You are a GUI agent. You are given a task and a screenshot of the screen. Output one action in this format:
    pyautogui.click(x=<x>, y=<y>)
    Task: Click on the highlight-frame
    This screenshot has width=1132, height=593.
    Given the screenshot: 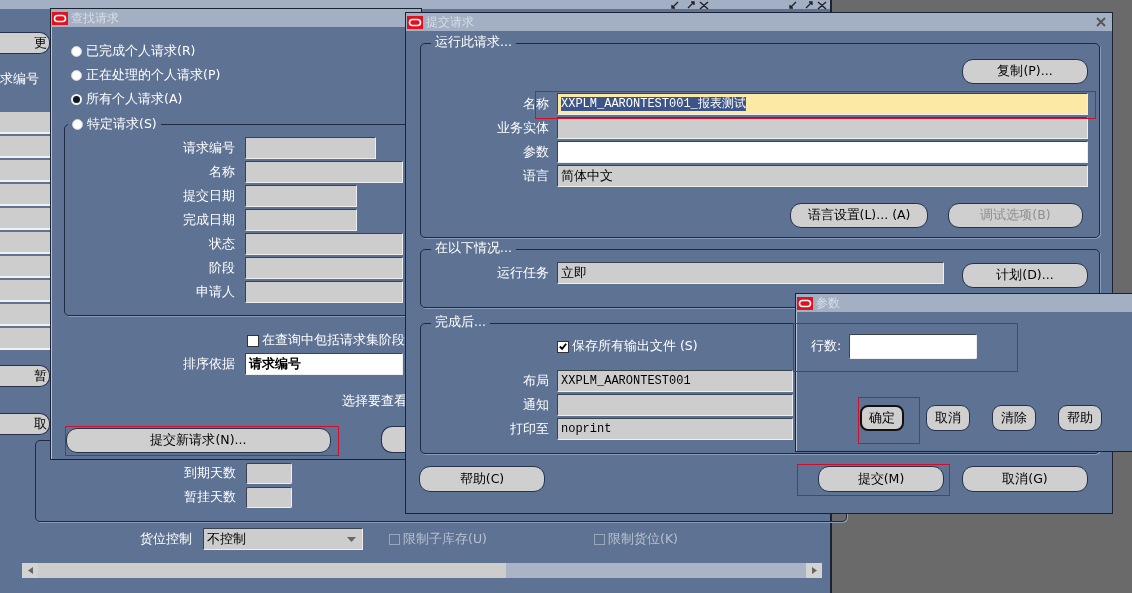 What is the action you would take?
    pyautogui.click(x=889, y=420)
    